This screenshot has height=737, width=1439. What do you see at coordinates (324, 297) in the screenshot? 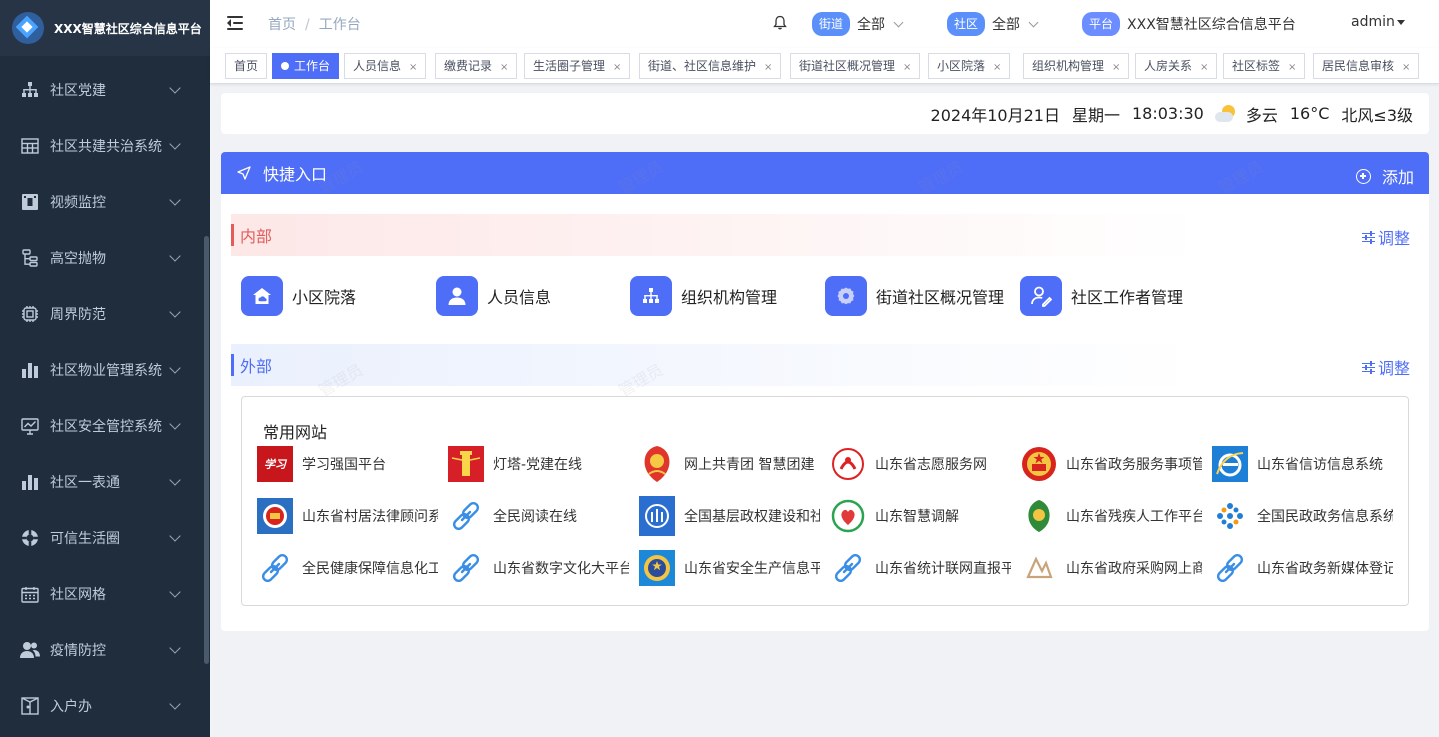
I see `shortcut-label: 小区院落` at bounding box center [324, 297].